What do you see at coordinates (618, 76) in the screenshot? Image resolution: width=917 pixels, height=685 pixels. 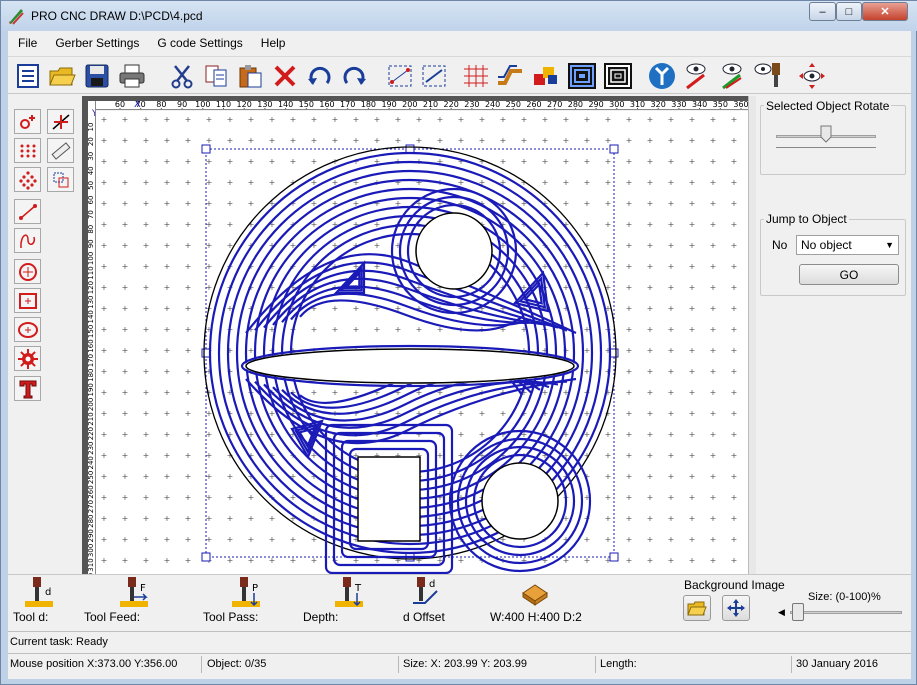 I see `offset-outline-icon` at bounding box center [618, 76].